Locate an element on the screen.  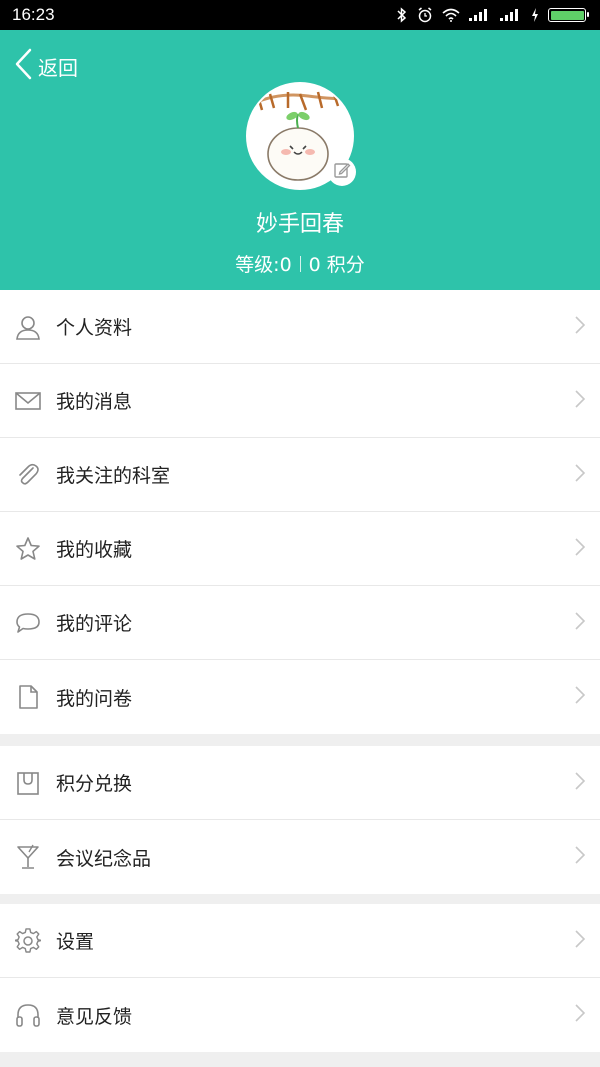
status-bar: 16:23 is located at coordinates (300, 15).